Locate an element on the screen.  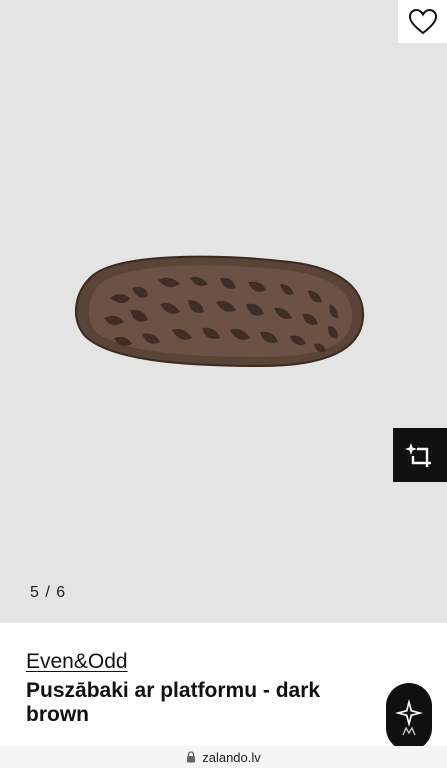
image-counter: 5 / 6 is located at coordinates (48, 592).